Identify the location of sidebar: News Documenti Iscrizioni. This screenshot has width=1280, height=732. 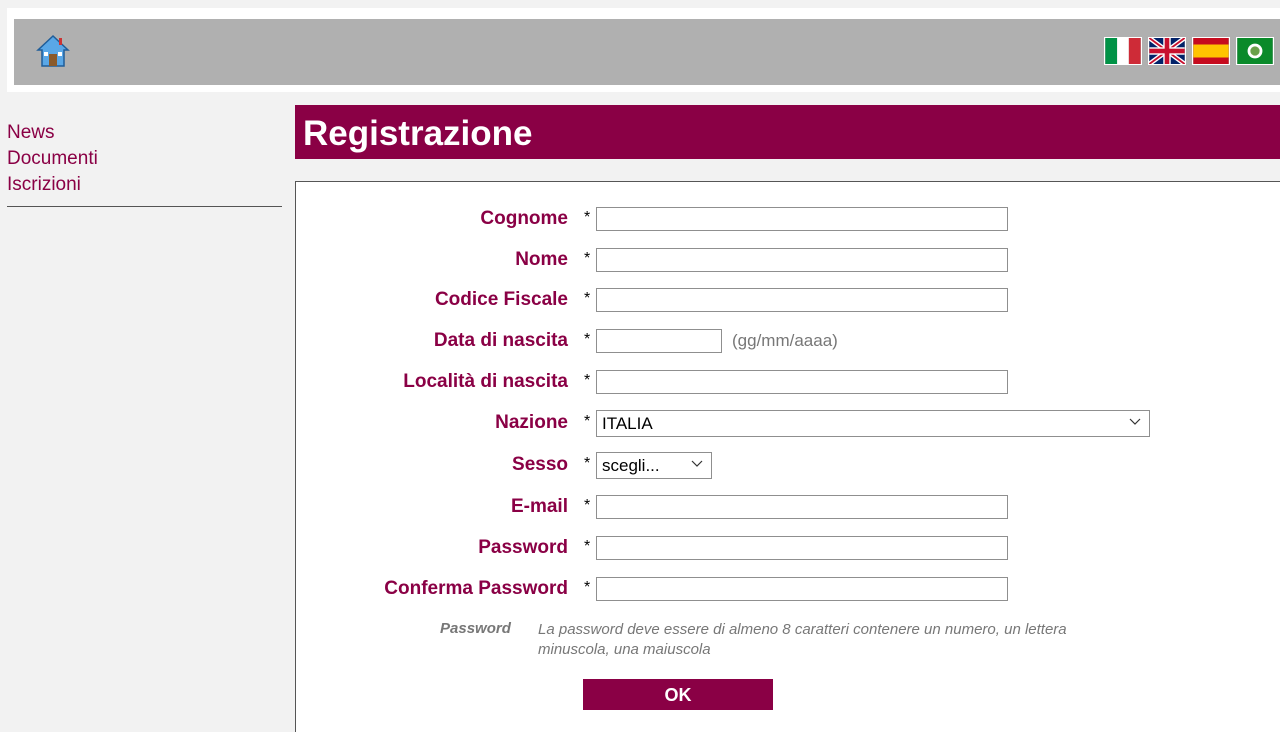
(144, 163).